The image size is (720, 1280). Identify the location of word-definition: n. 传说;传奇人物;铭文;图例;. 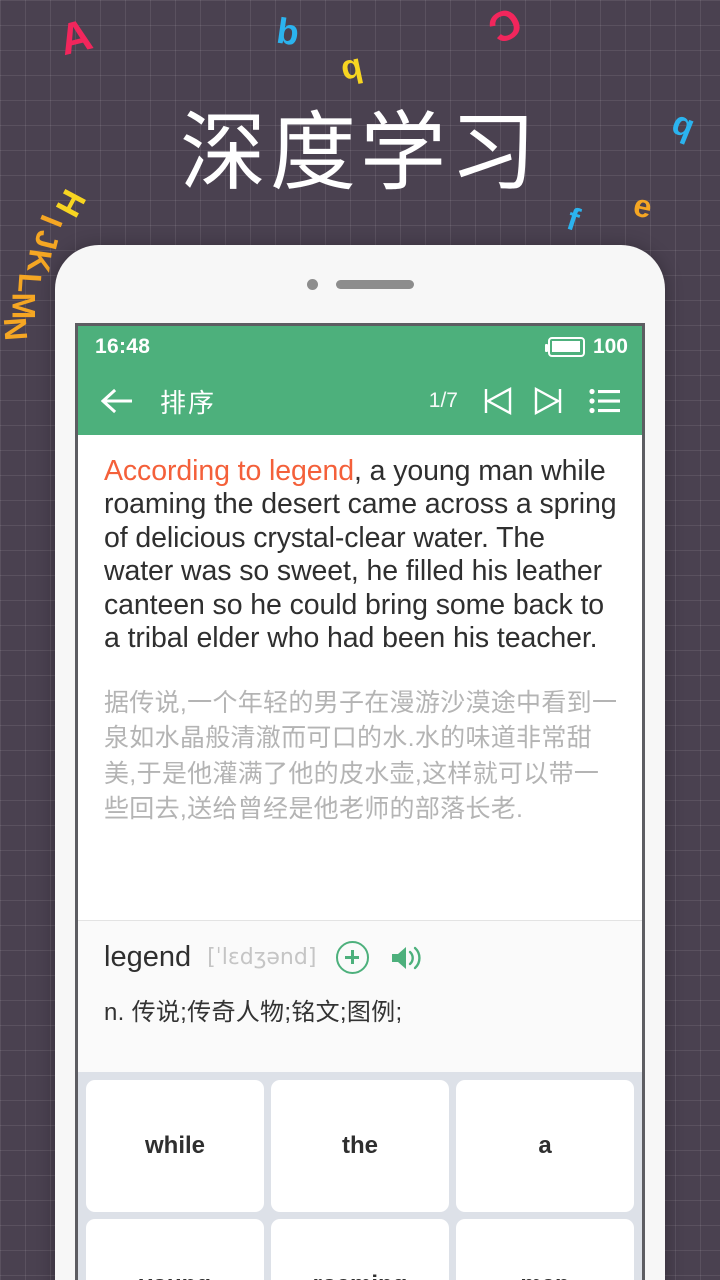
(253, 1012).